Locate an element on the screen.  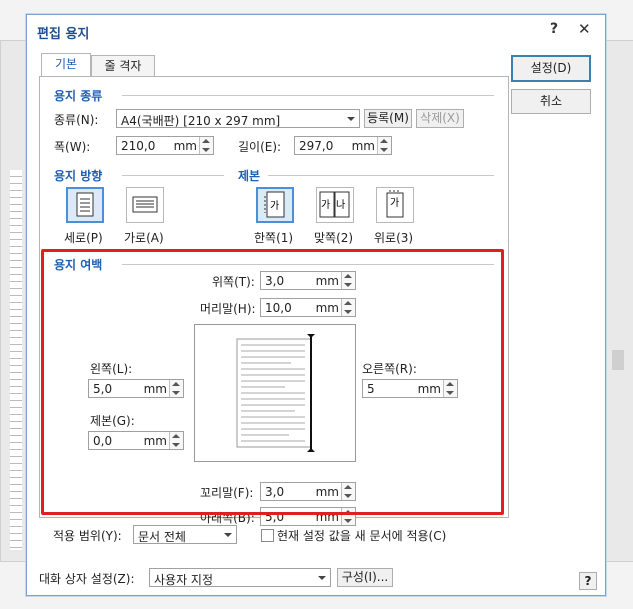
tab-line-grid: 줄 격자 is located at coordinates (123, 66).